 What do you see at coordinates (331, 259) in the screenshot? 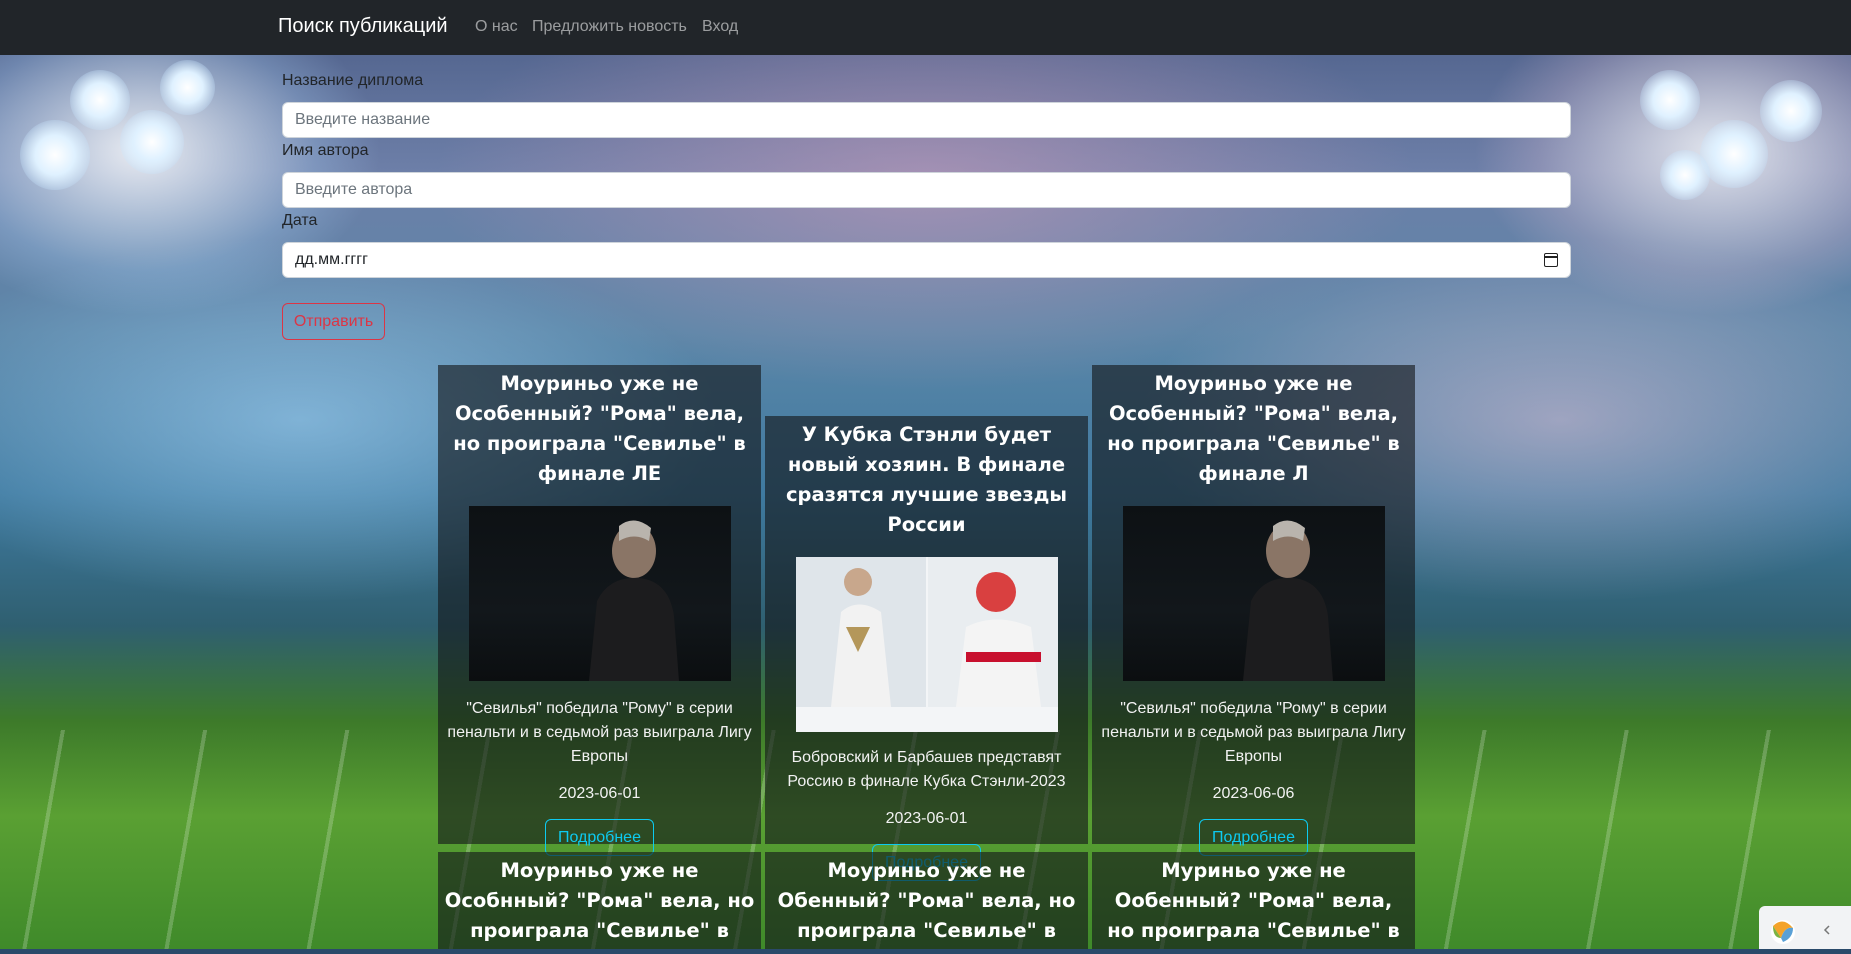
I see `date-placeholder: дд.мм.гггг` at bounding box center [331, 259].